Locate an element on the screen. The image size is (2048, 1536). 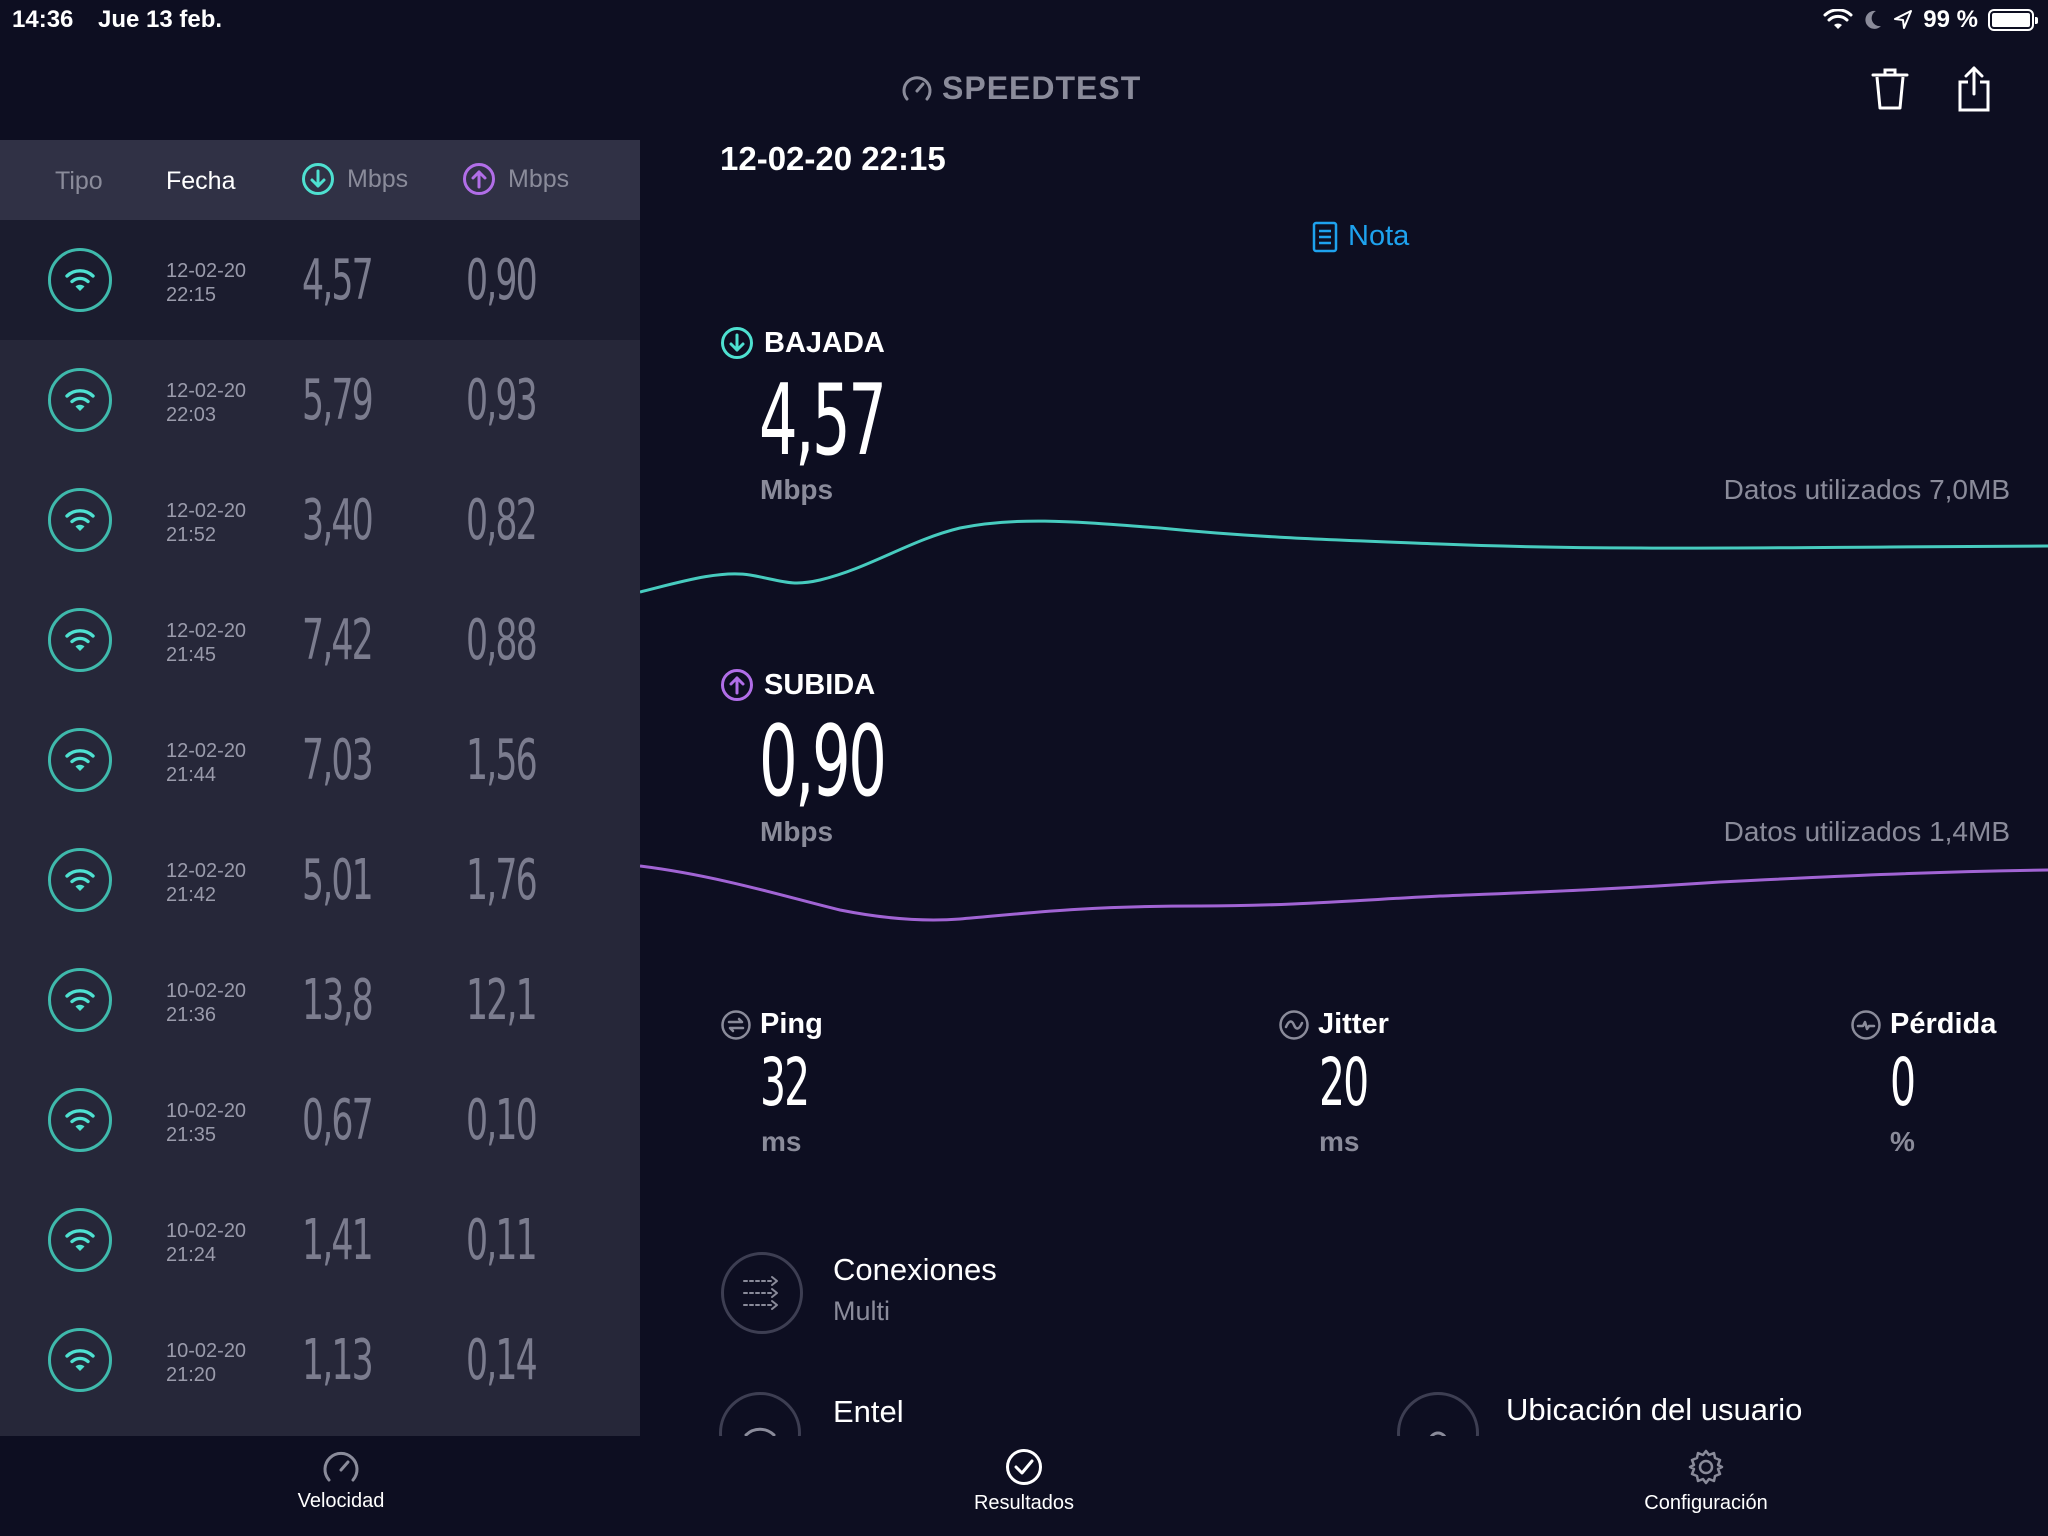
note-icon is located at coordinates (1325, 236).